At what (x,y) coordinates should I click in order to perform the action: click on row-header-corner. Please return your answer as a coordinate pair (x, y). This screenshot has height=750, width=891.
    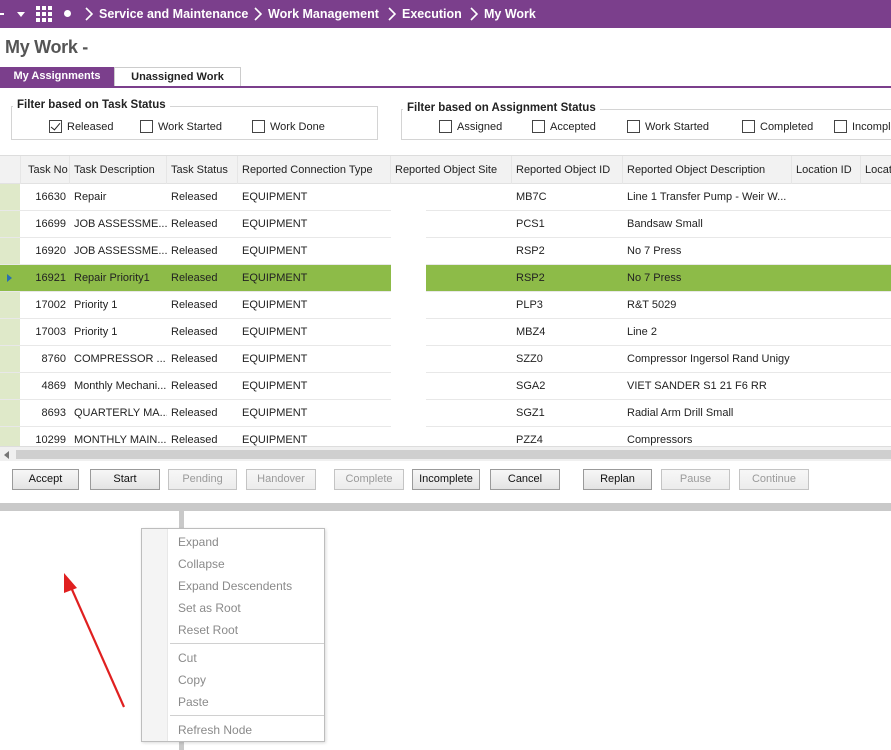
    Looking at the image, I should click on (10, 170).